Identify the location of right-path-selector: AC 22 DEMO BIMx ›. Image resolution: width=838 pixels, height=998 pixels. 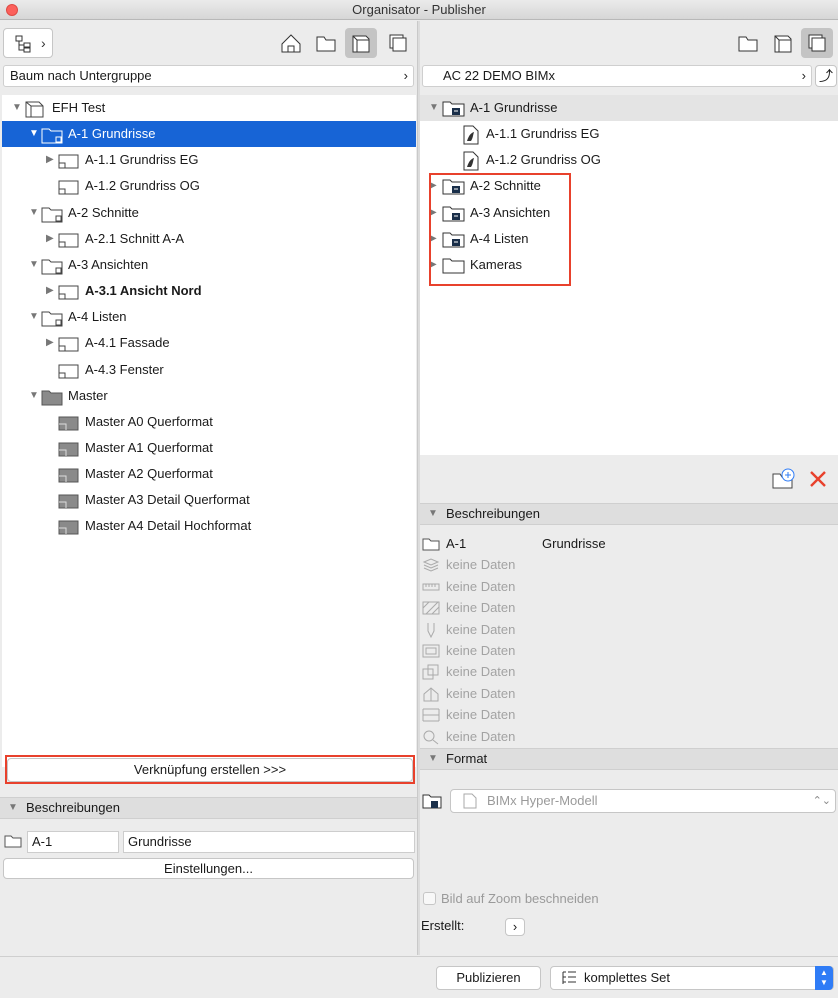
(617, 76).